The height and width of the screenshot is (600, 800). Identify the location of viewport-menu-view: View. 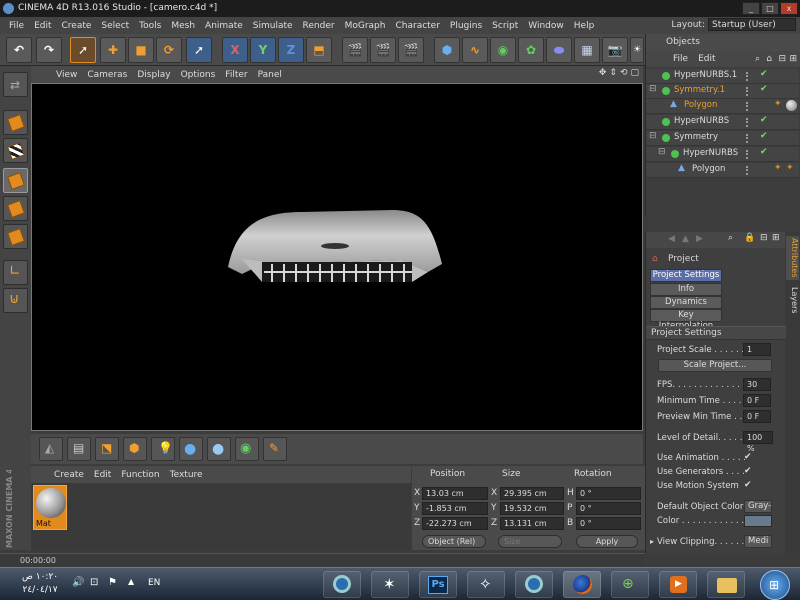
(66, 75).